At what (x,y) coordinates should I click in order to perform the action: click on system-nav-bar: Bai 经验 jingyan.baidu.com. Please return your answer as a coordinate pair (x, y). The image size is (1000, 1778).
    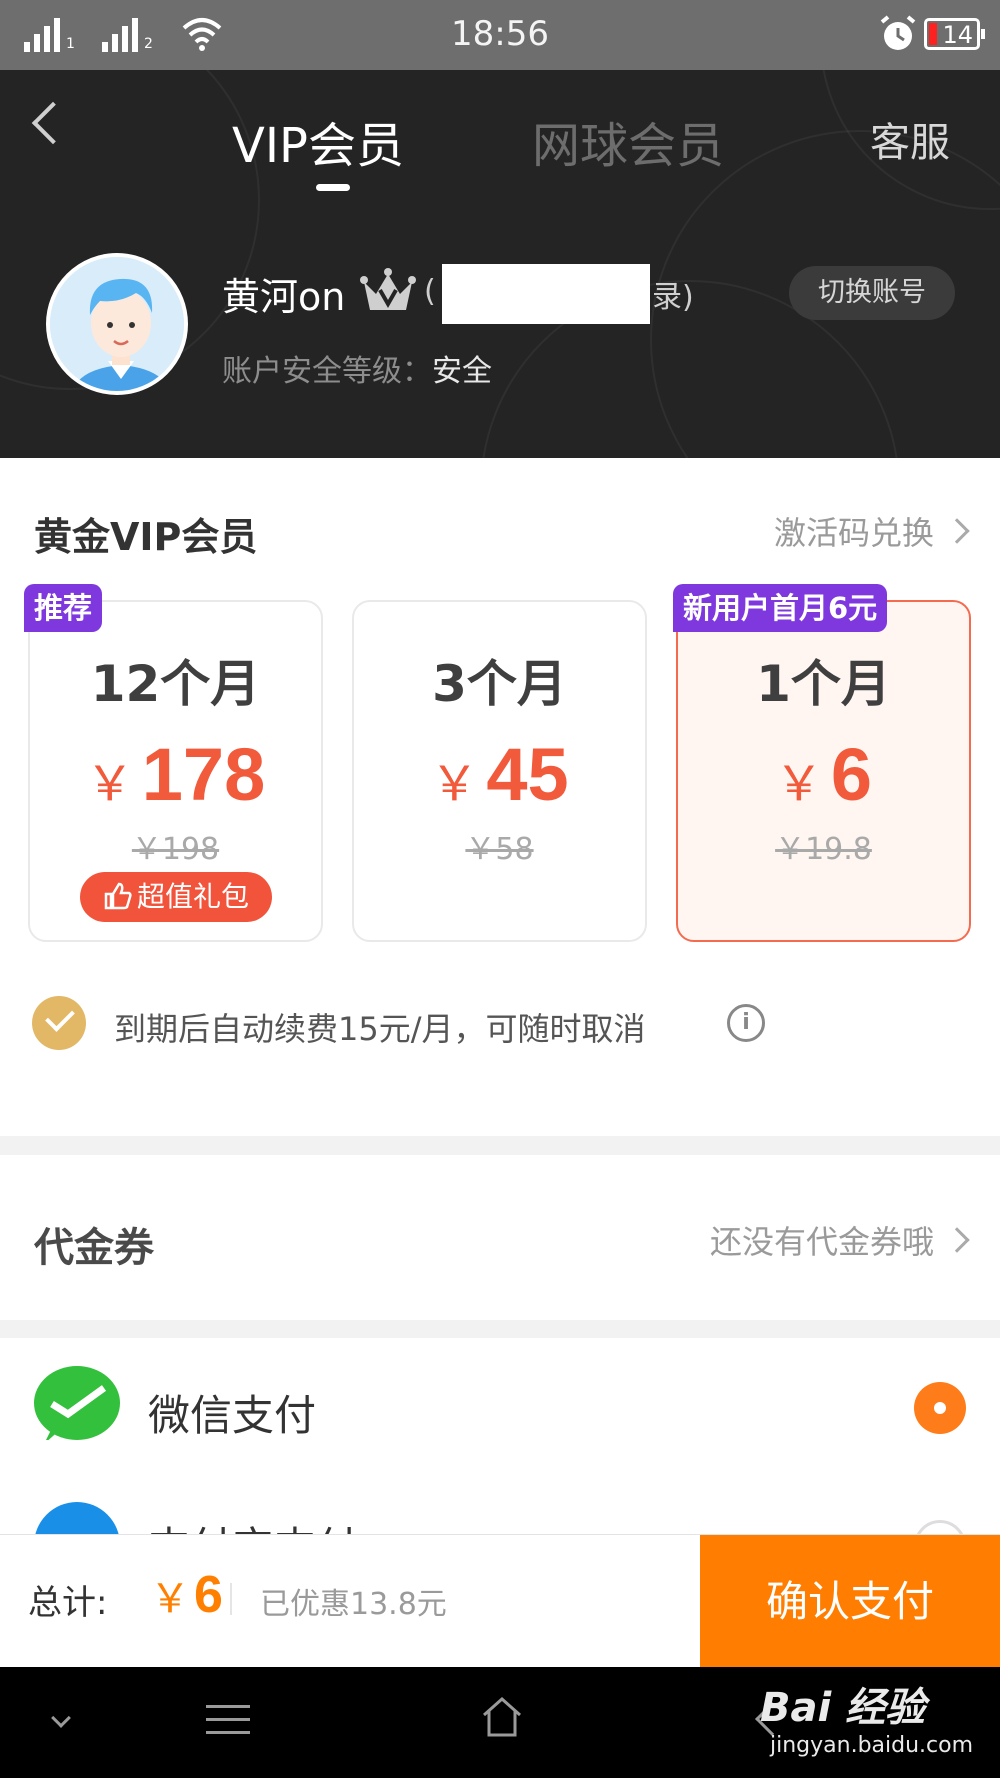
    Looking at the image, I should click on (500, 1722).